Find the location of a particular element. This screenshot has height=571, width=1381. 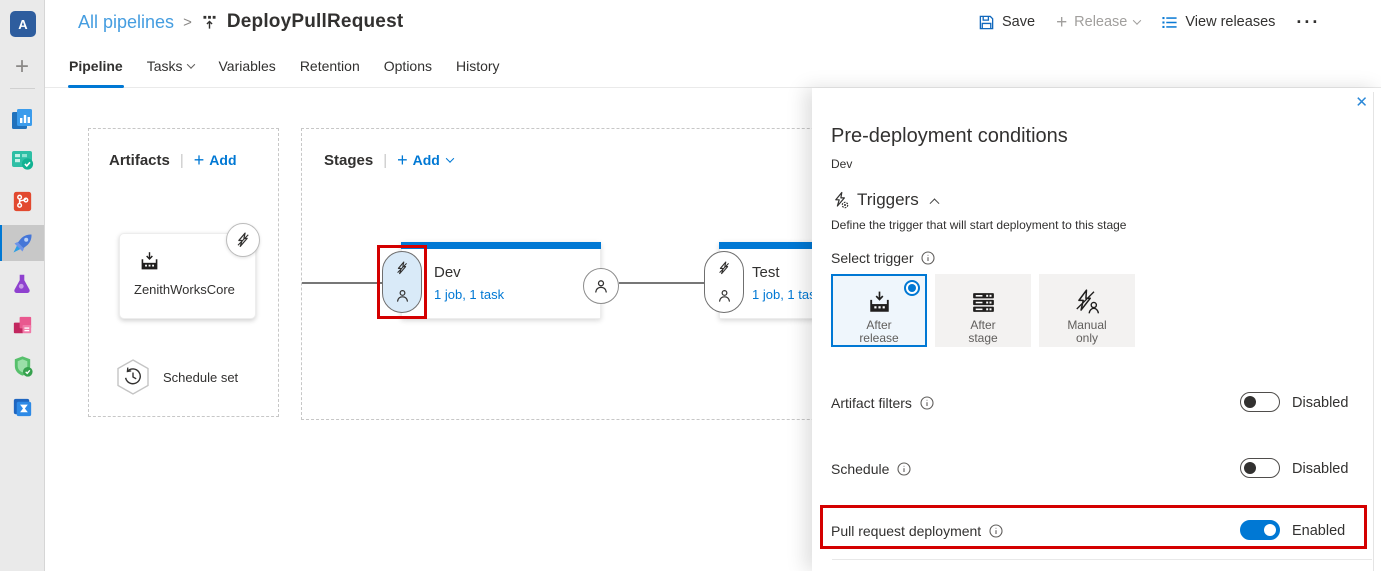

connector-line is located at coordinates (662, 283).